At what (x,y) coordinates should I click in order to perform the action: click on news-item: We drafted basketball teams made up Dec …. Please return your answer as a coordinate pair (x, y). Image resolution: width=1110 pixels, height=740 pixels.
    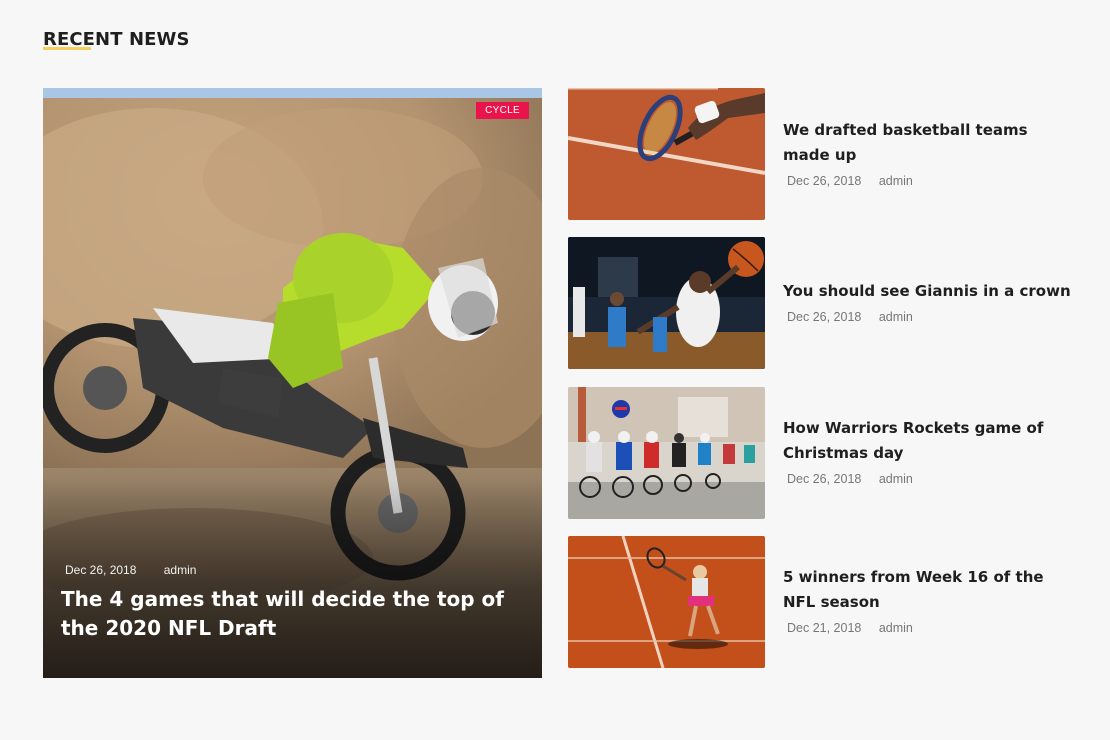
    Looking at the image, I should click on (828, 154).